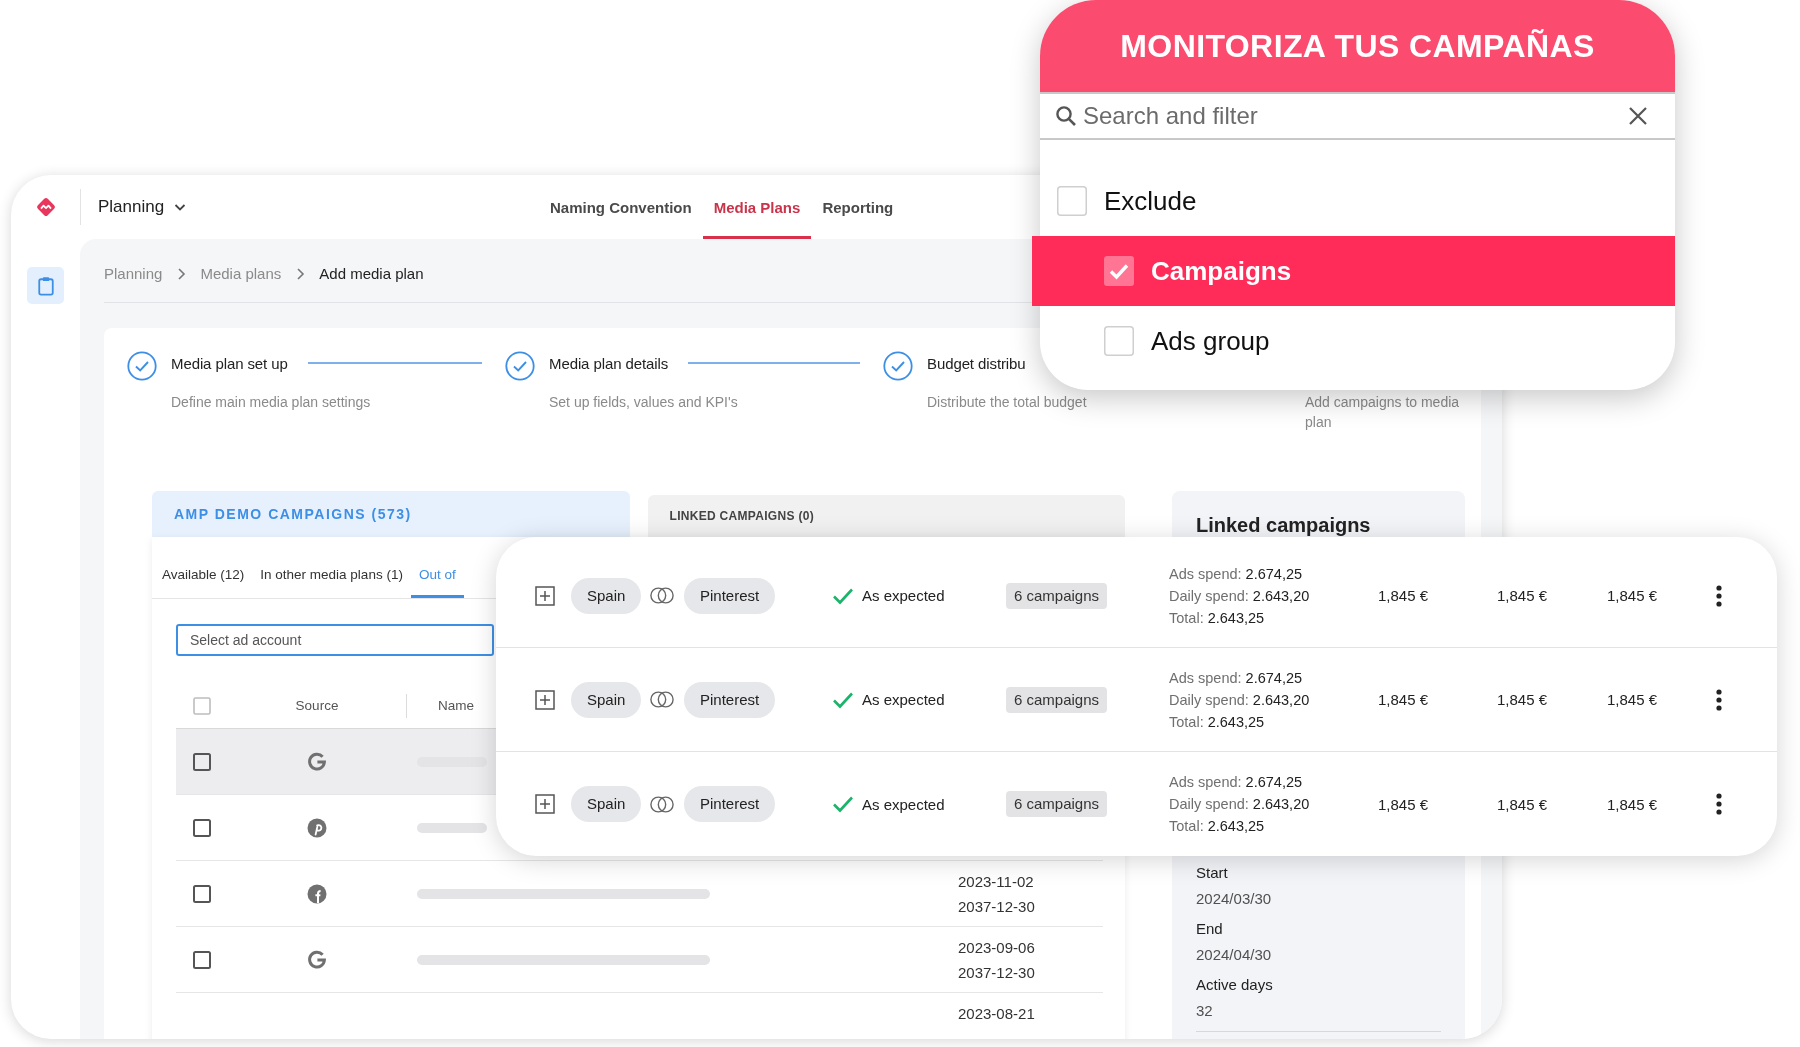  I want to click on step-title: Budget distribu, so click(976, 363).